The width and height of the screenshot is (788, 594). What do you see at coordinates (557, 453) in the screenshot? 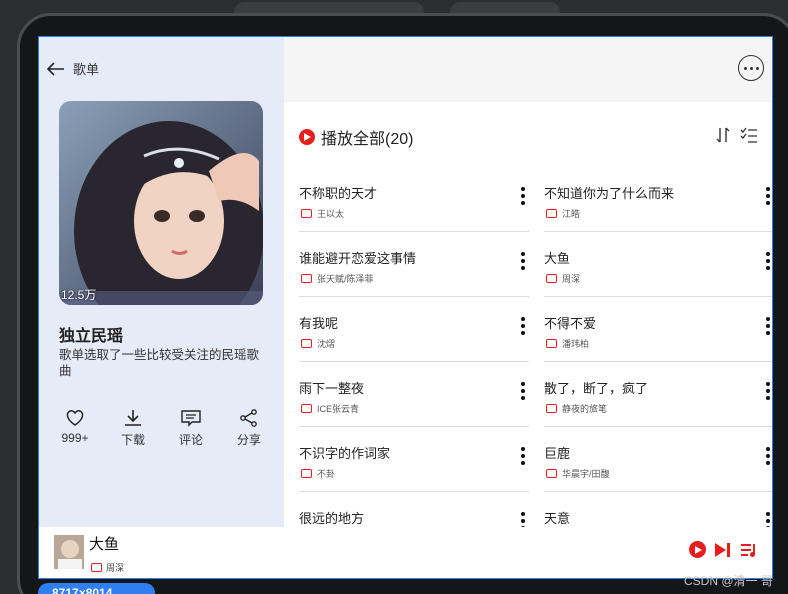
I see `song-name: 巨鹿` at bounding box center [557, 453].